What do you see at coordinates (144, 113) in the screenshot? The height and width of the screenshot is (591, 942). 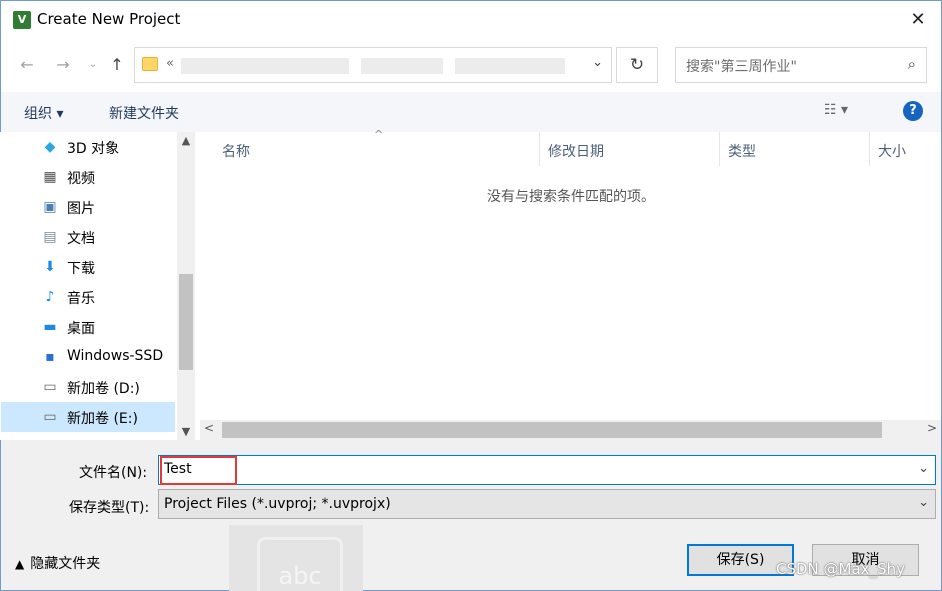 I see `new-folder-button: 新建文件夹` at bounding box center [144, 113].